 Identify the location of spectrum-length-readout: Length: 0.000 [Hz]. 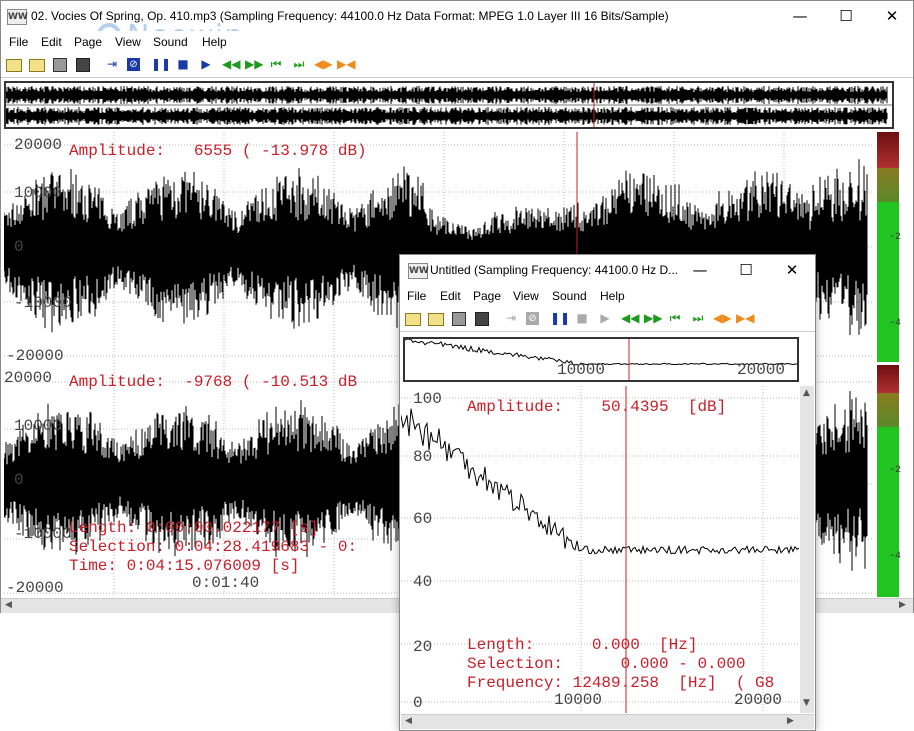
(582, 645).